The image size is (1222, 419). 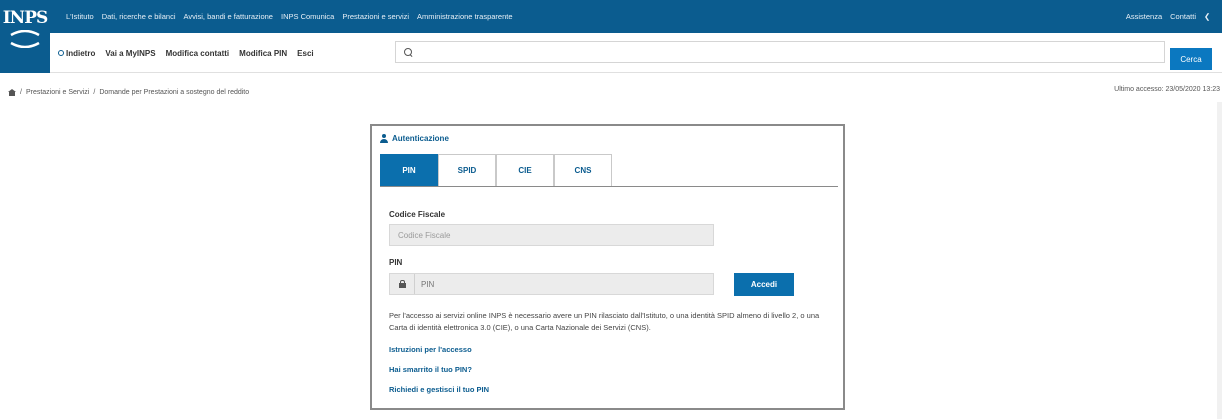 I want to click on search-box, so click(x=780, y=52).